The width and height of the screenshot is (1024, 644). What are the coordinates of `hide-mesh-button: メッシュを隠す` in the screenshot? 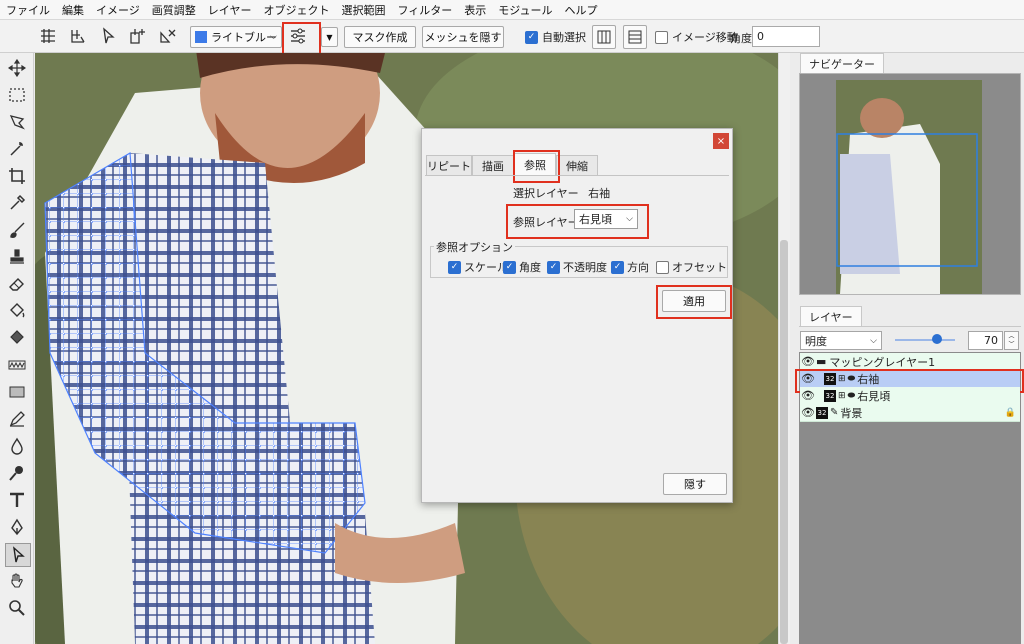 It's located at (463, 37).